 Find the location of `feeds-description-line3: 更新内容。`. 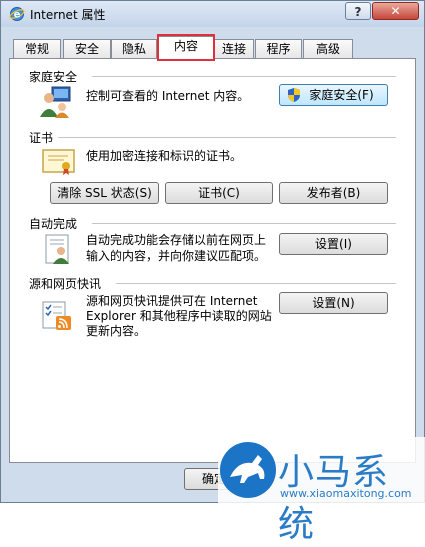

feeds-description-line3: 更新内容。 is located at coordinates (116, 331).